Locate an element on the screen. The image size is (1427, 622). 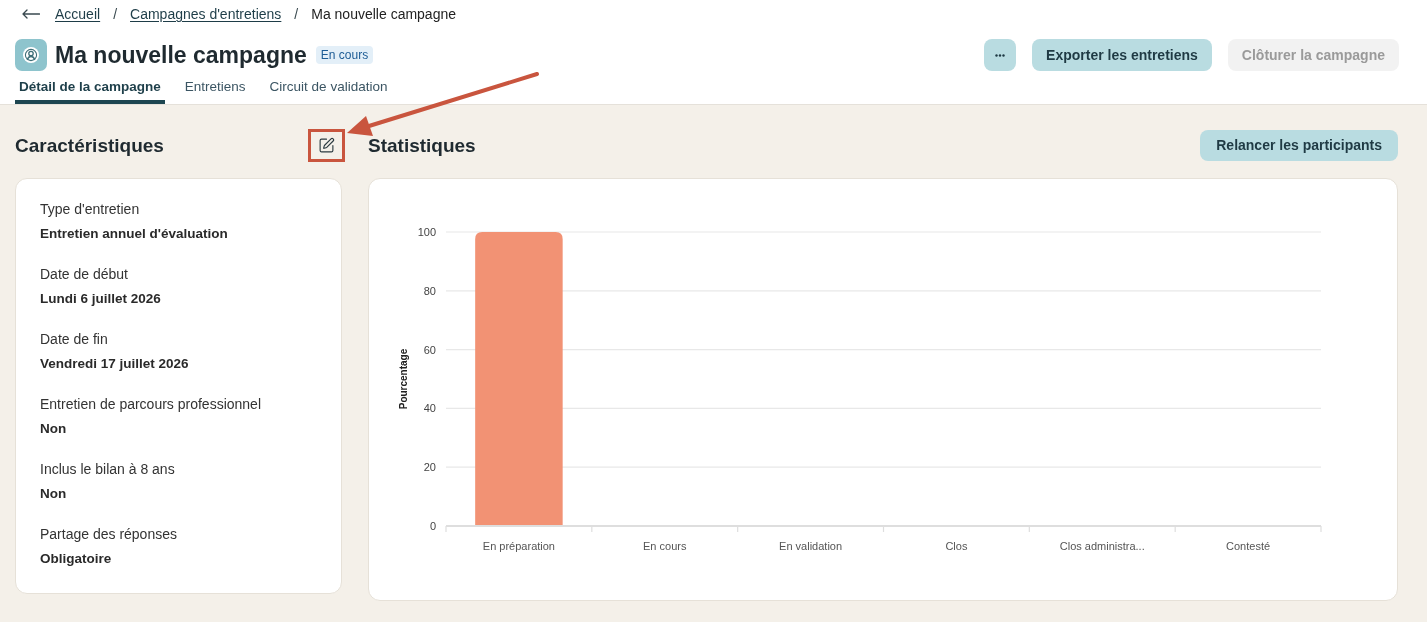
person-icon is located at coordinates (31, 55).